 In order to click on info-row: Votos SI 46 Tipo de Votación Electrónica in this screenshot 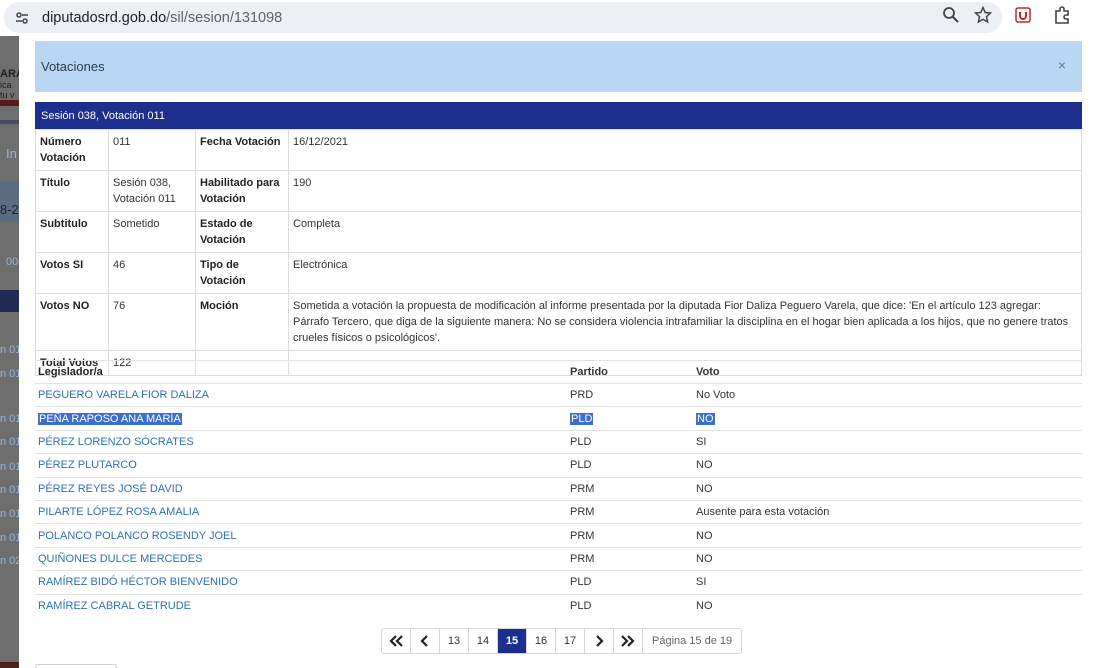, I will do `click(558, 273)`.